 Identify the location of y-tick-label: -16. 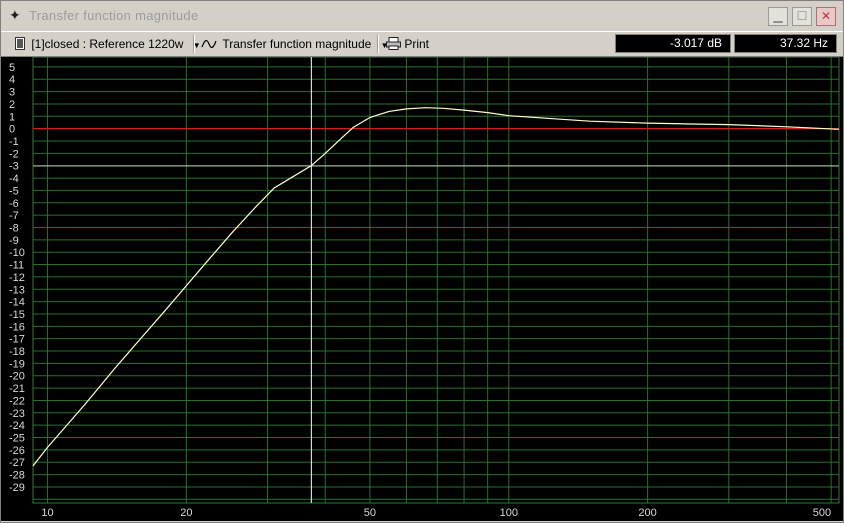
(17, 327).